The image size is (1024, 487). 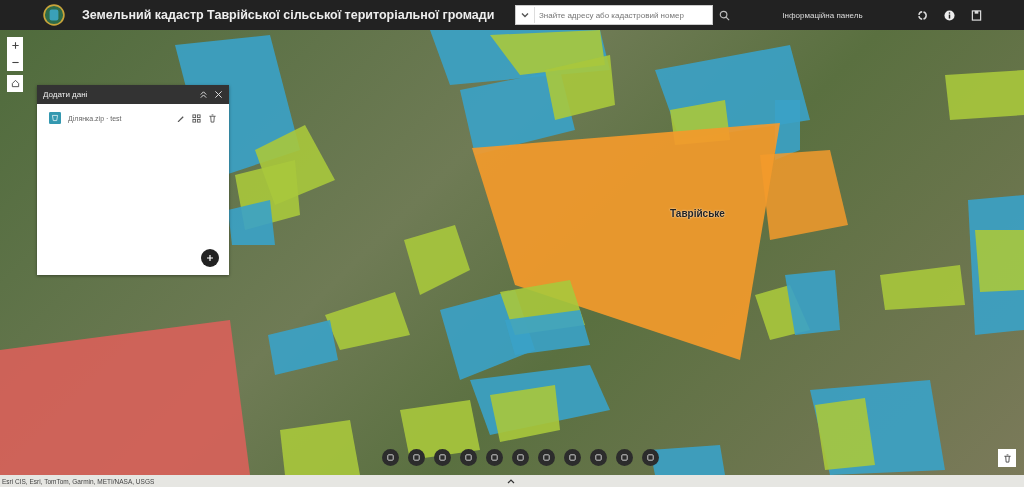 What do you see at coordinates (822, 15) in the screenshot?
I see `info-panel-button: Інформаційна панель` at bounding box center [822, 15].